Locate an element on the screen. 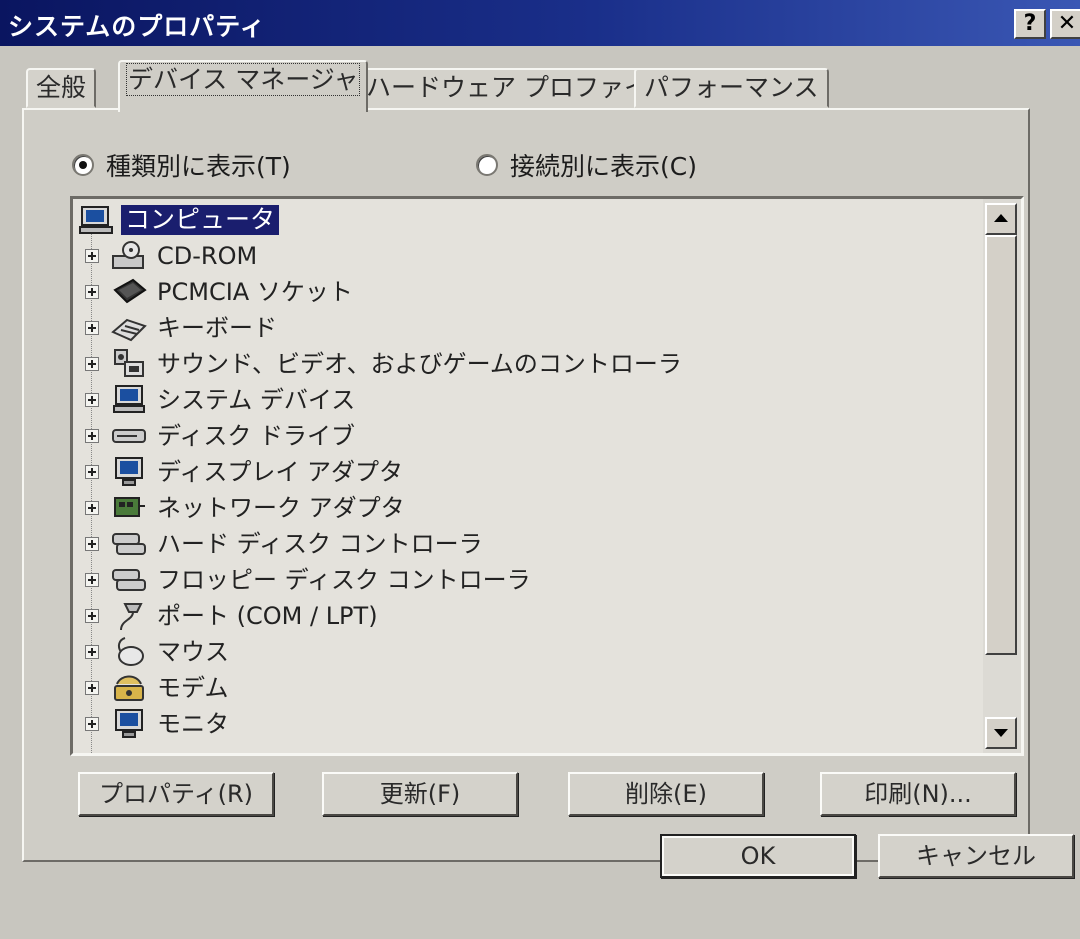  disk-drive-icon is located at coordinates (129, 436).